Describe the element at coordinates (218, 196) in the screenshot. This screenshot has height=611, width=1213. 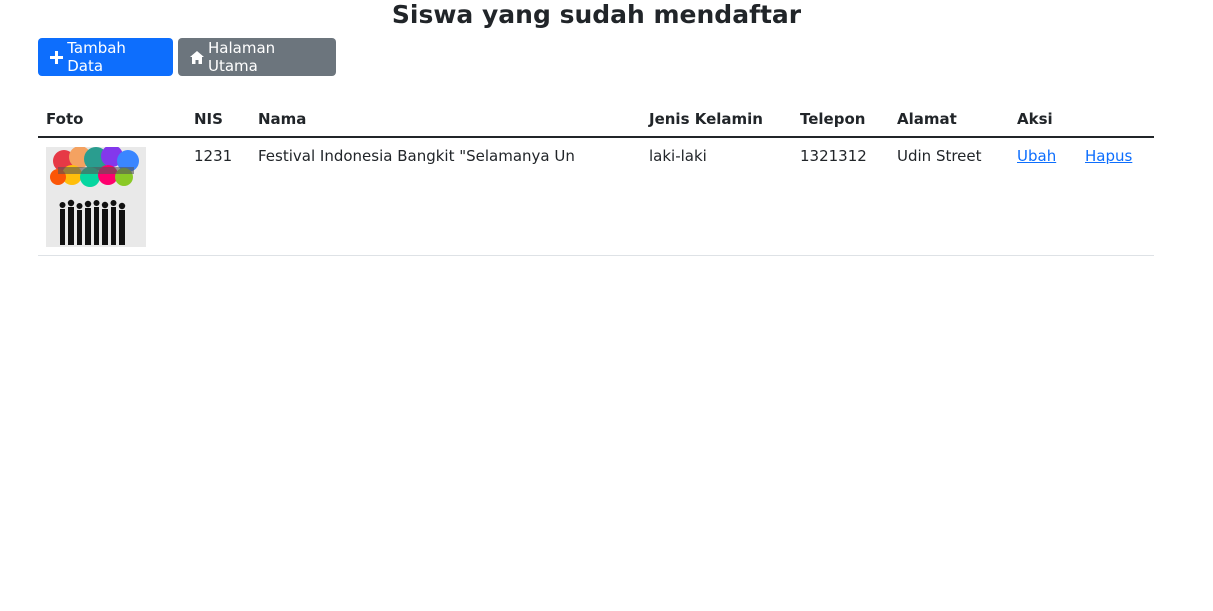
I see `cell-nis: 1231` at that location.